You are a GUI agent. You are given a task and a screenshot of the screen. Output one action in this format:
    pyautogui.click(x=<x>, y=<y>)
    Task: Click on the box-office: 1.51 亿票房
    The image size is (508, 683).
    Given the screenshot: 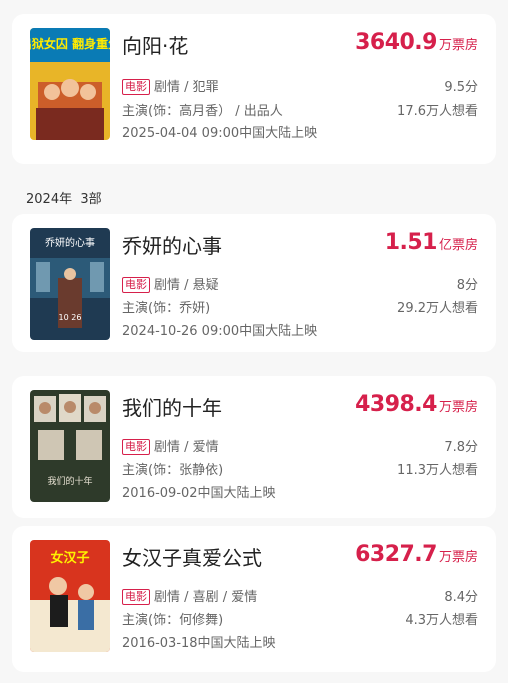 What is the action you would take?
    pyautogui.click(x=431, y=242)
    